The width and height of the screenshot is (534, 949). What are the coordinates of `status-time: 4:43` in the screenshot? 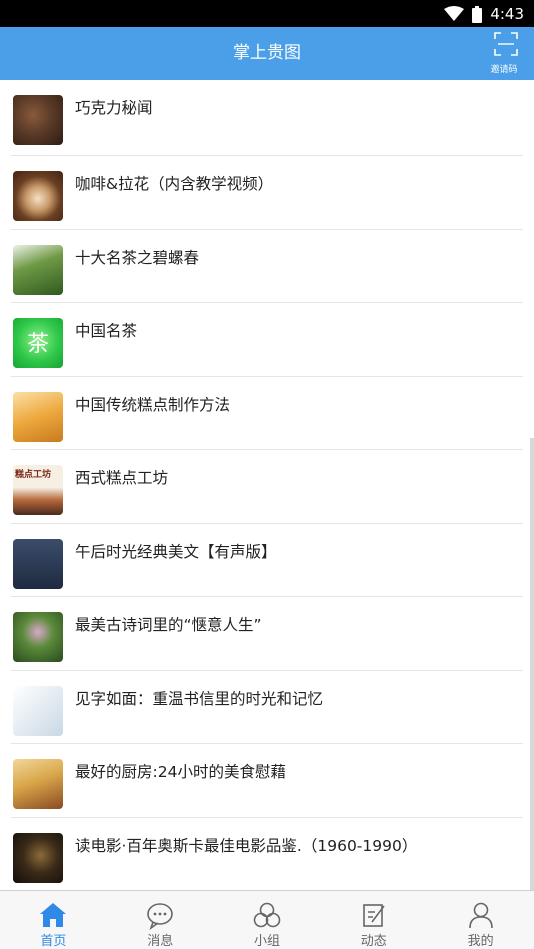 It's located at (507, 14).